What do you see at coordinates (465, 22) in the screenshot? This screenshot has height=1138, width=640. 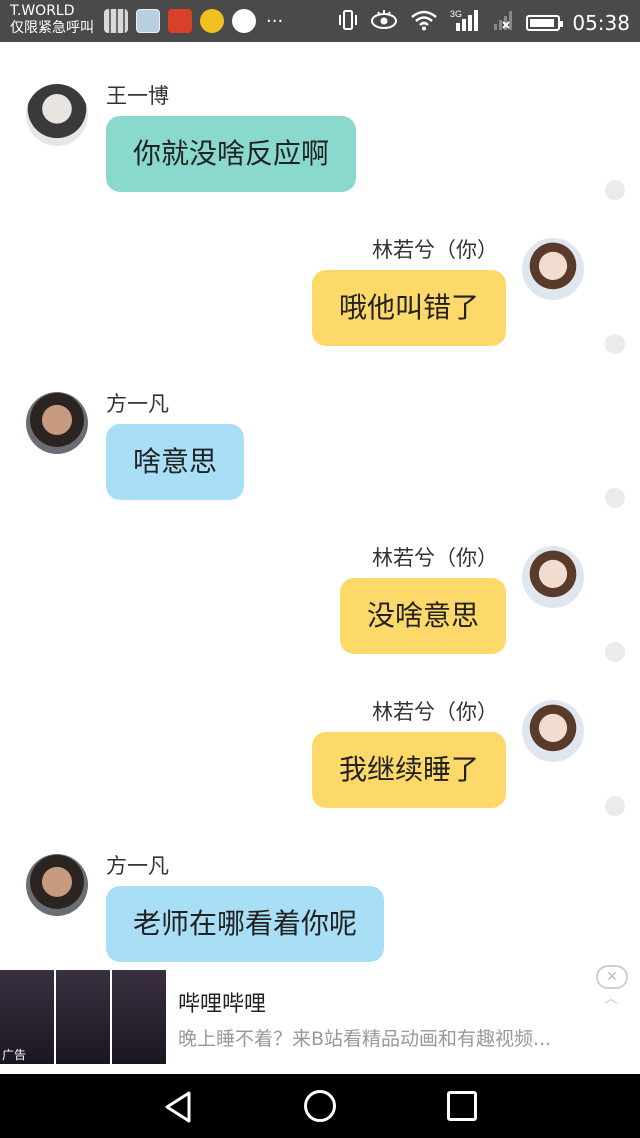 I see `signal-icon: 3G` at bounding box center [465, 22].